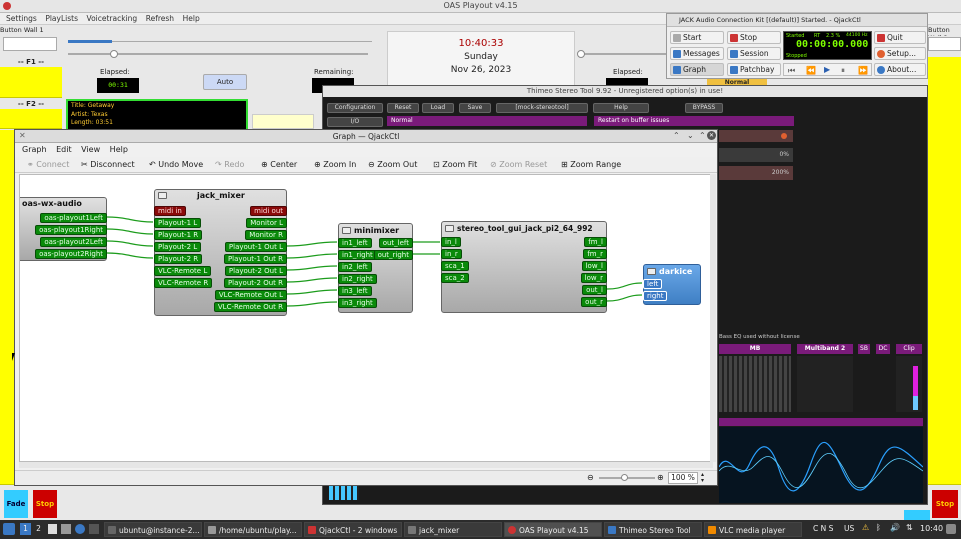  I want to click on restart-bar: Restart on buffer issues, so click(694, 121).